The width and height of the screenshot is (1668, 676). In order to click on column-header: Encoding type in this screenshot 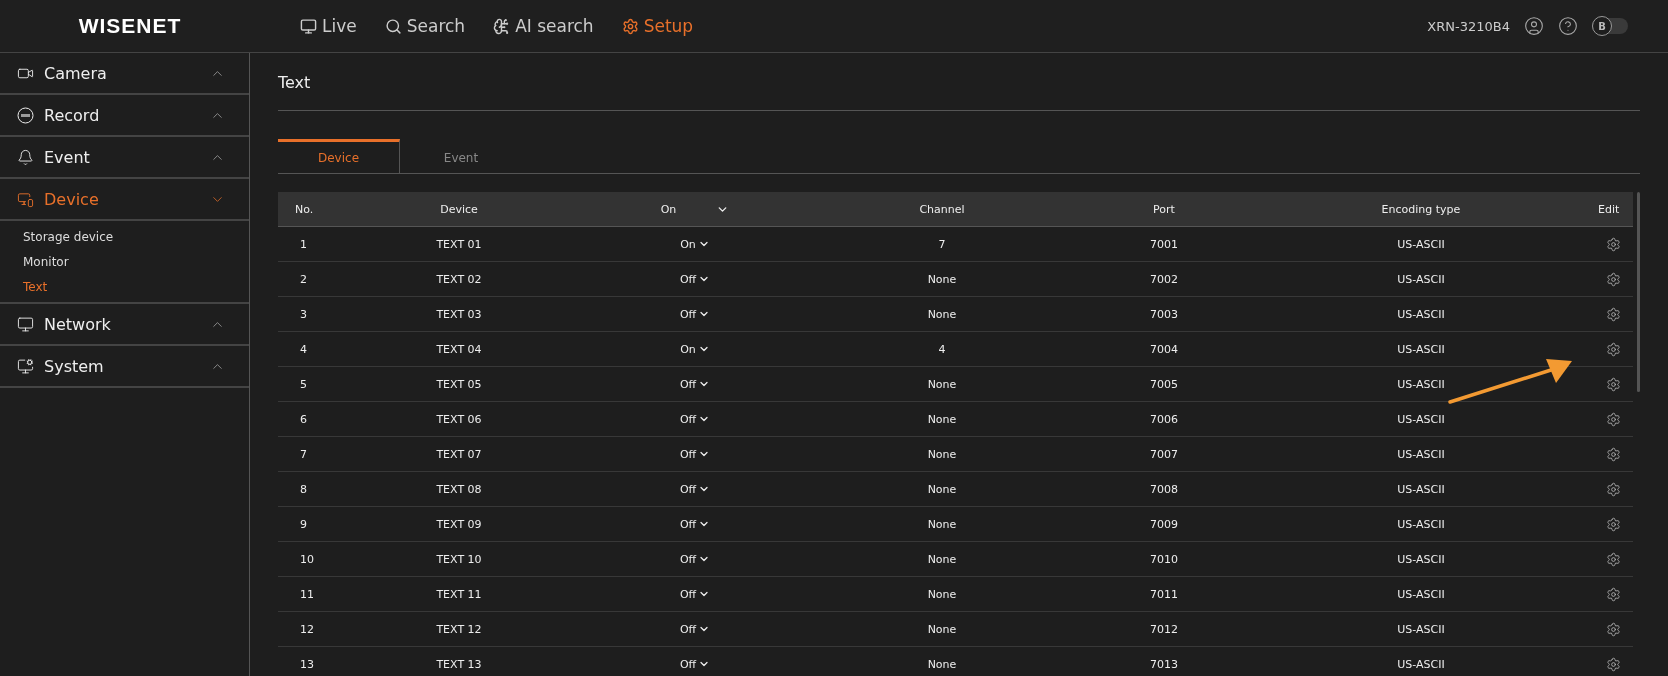, I will do `click(1421, 209)`.